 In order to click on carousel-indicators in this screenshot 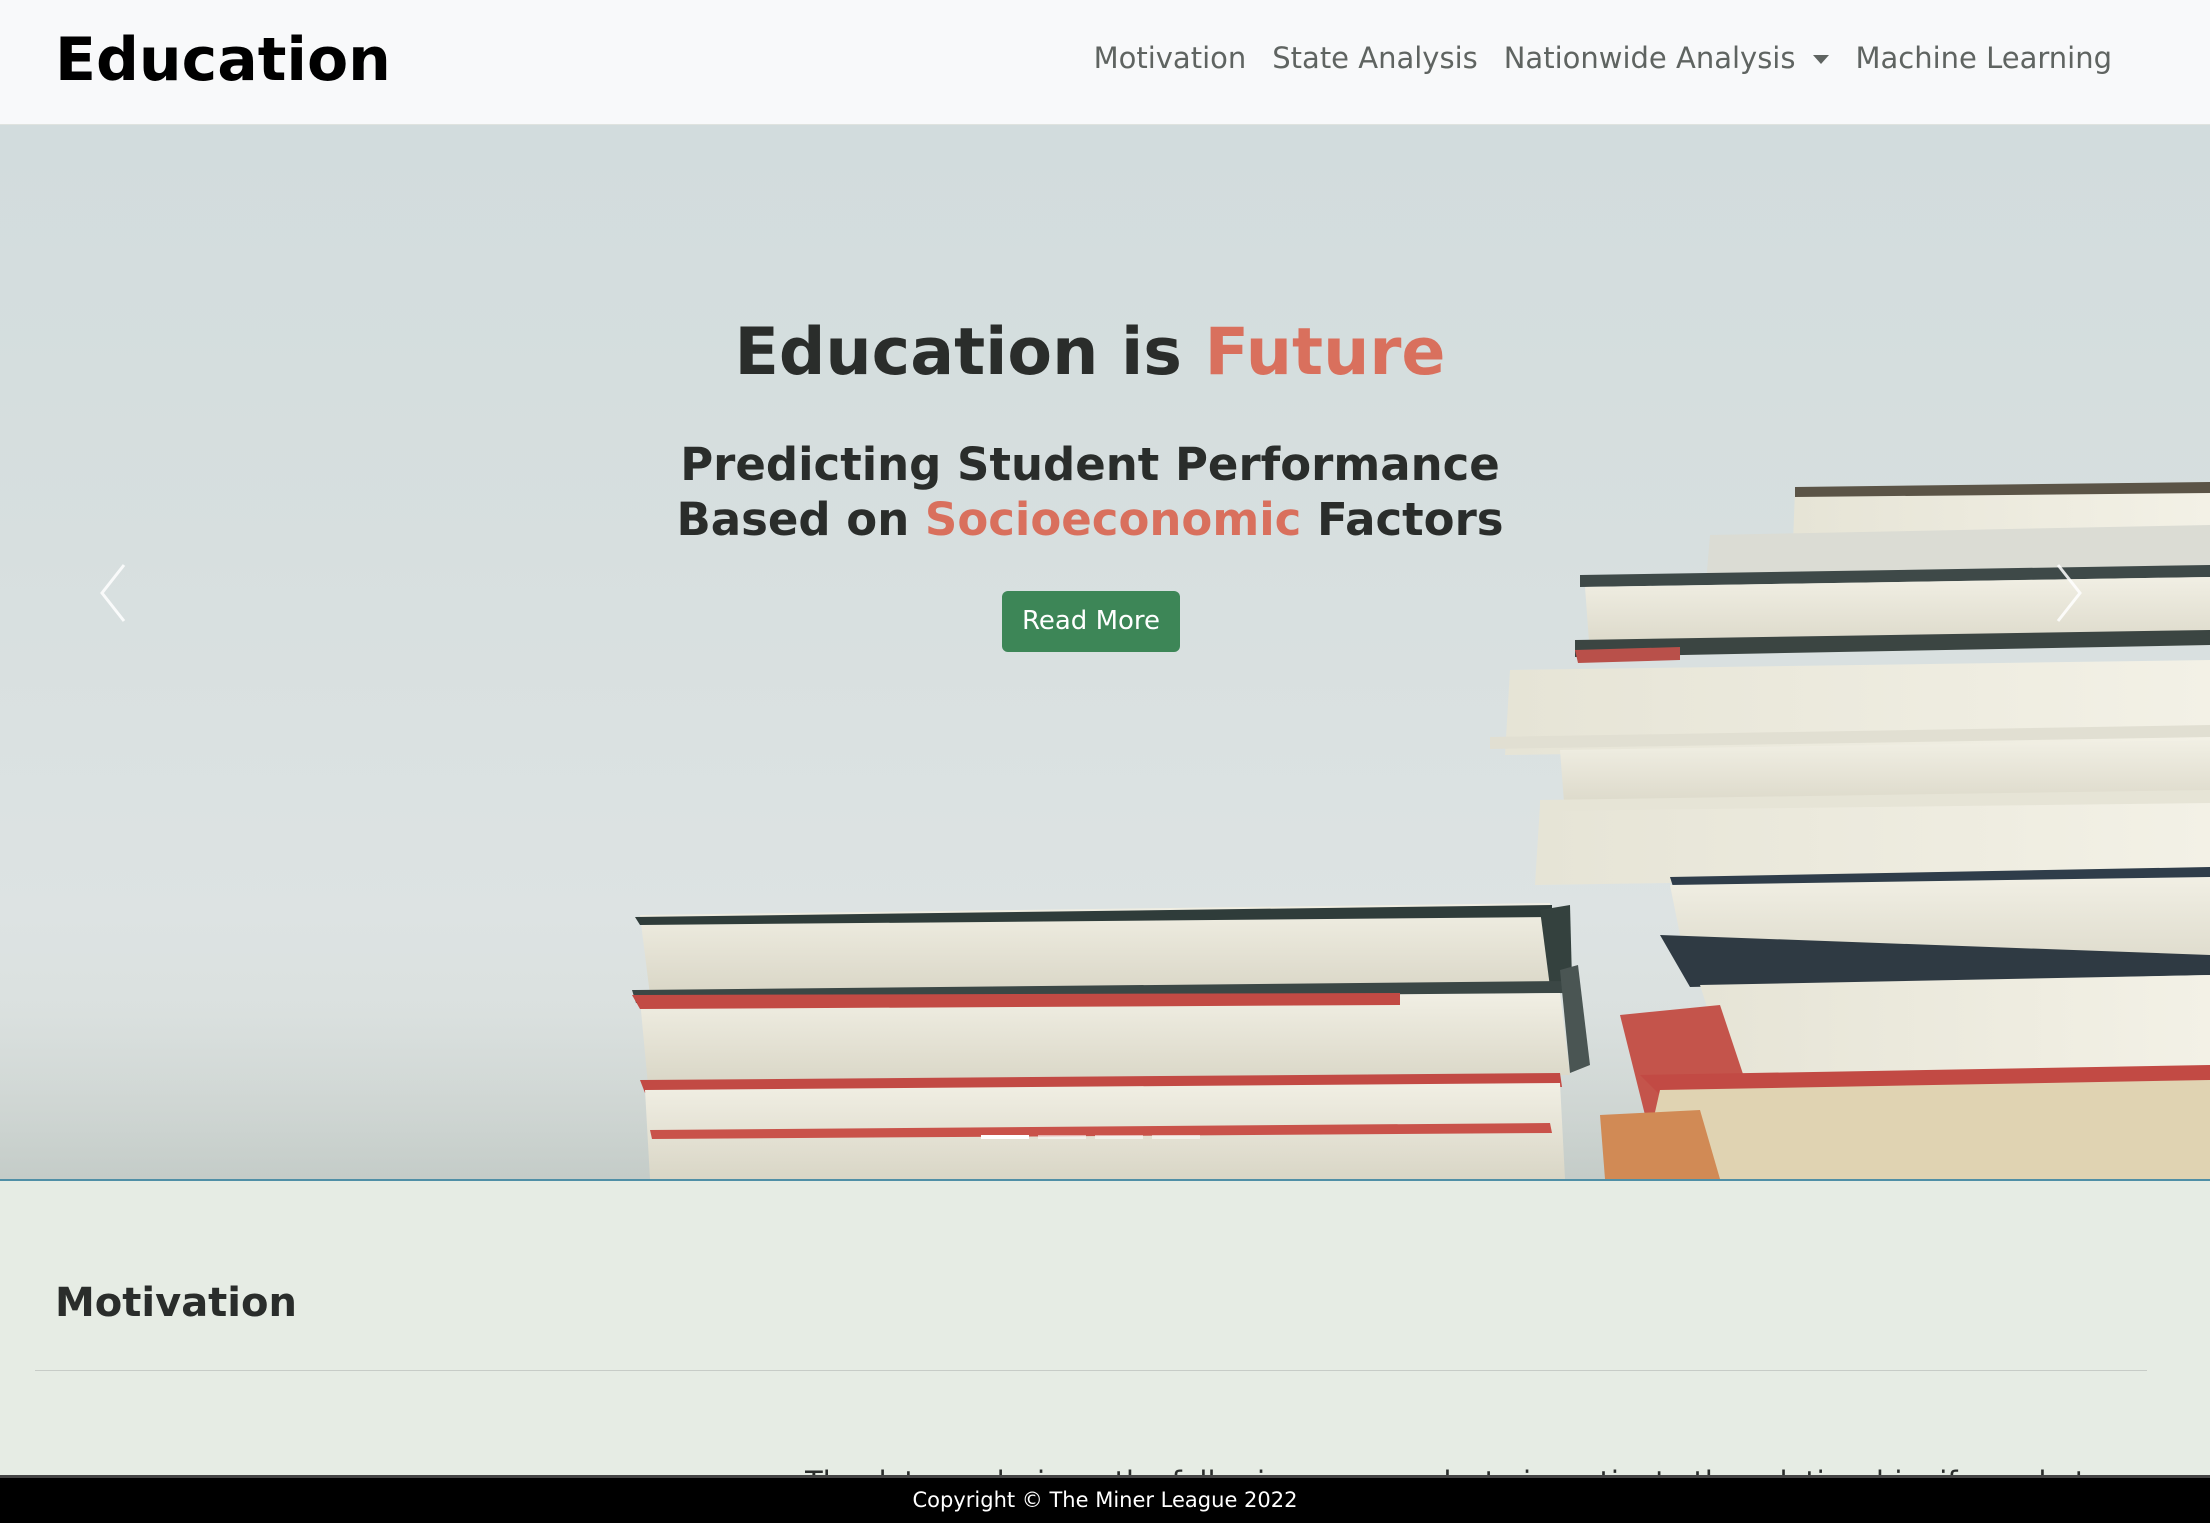, I will do `click(1095, 1137)`.